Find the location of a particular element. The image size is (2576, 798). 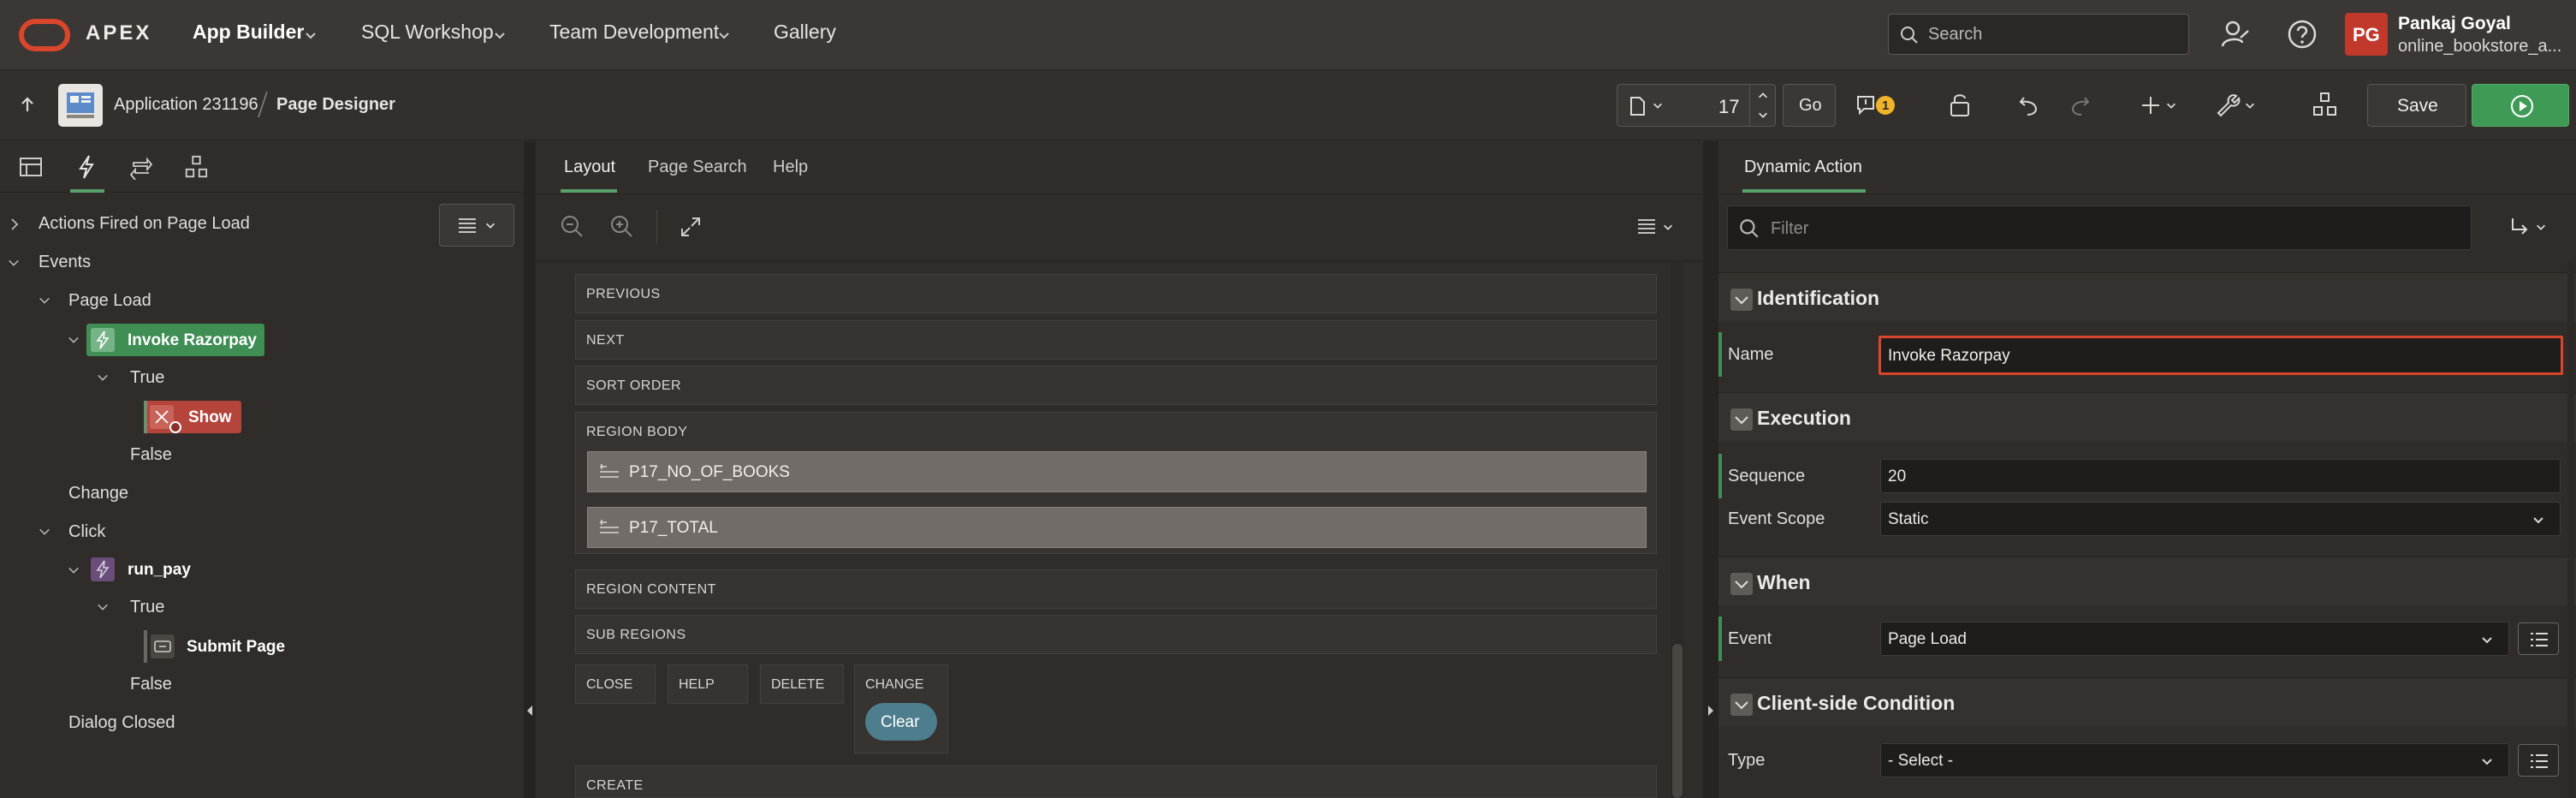

shared-components-icon is located at coordinates (2324, 104).